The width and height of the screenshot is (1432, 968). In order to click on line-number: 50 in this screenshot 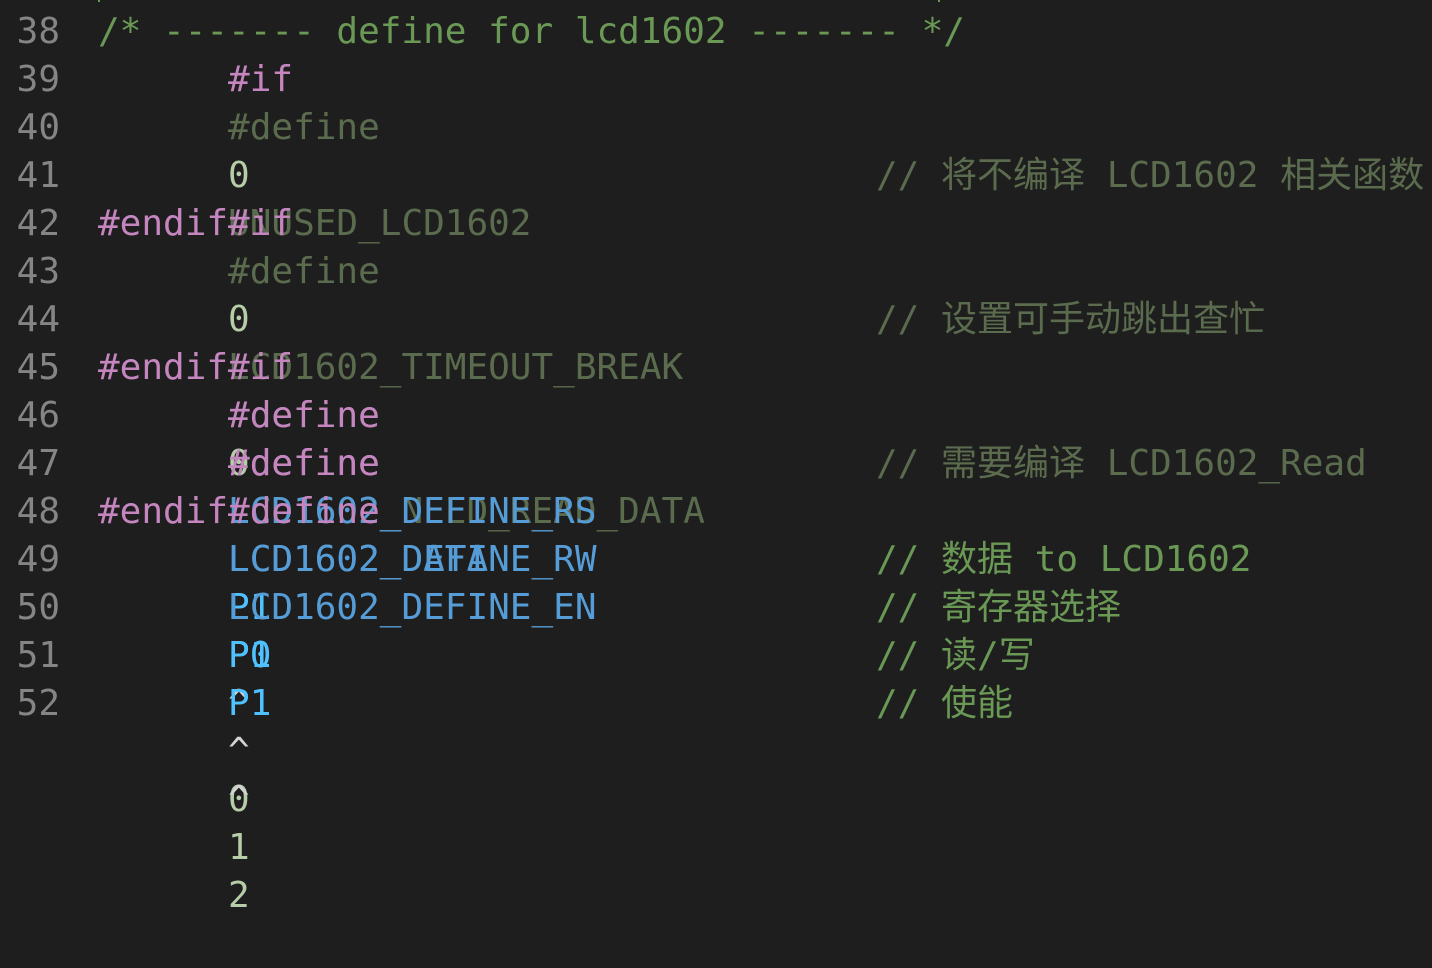, I will do `click(38, 607)`.